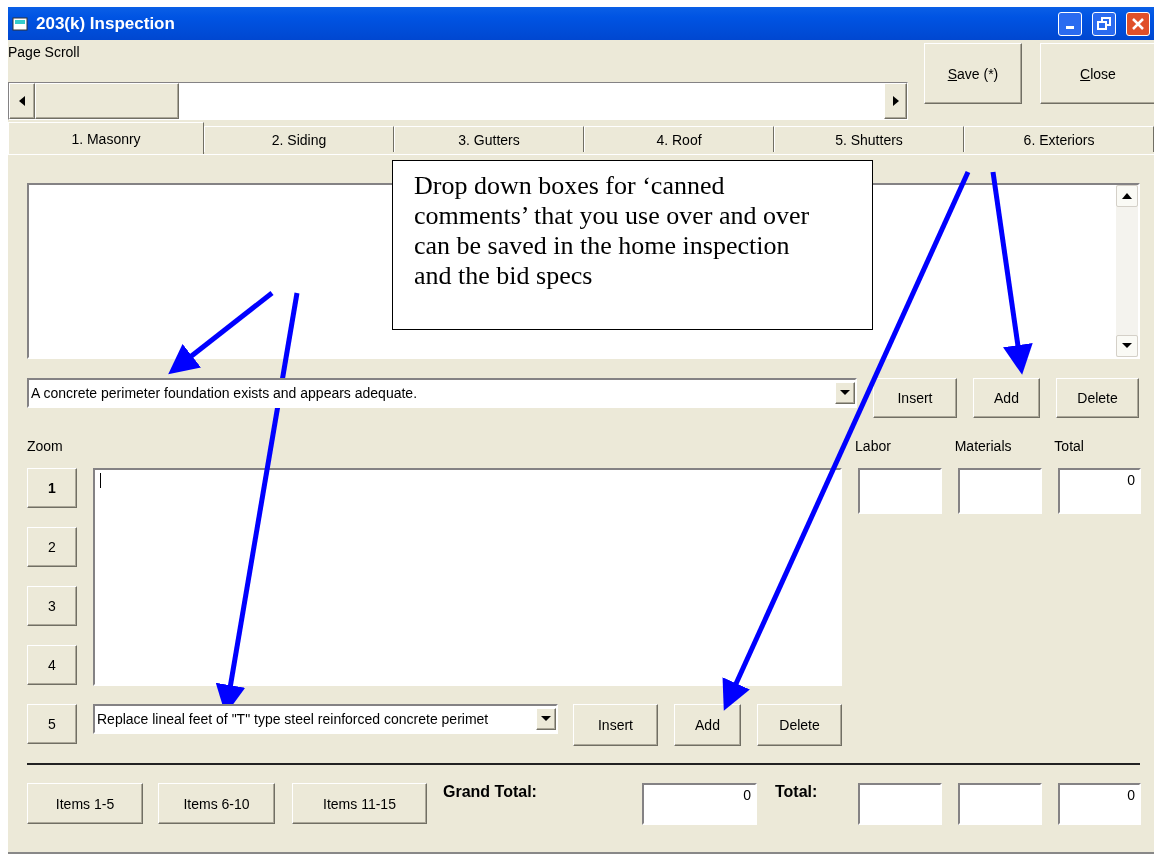 This screenshot has width=1154, height=857. I want to click on total-label: Total:, so click(797, 792).